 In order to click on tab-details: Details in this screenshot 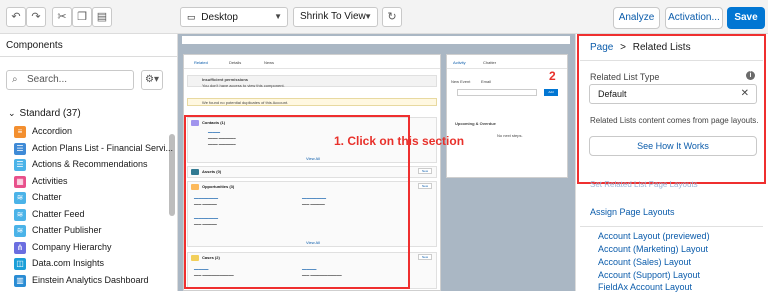, I will do `click(235, 62)`.